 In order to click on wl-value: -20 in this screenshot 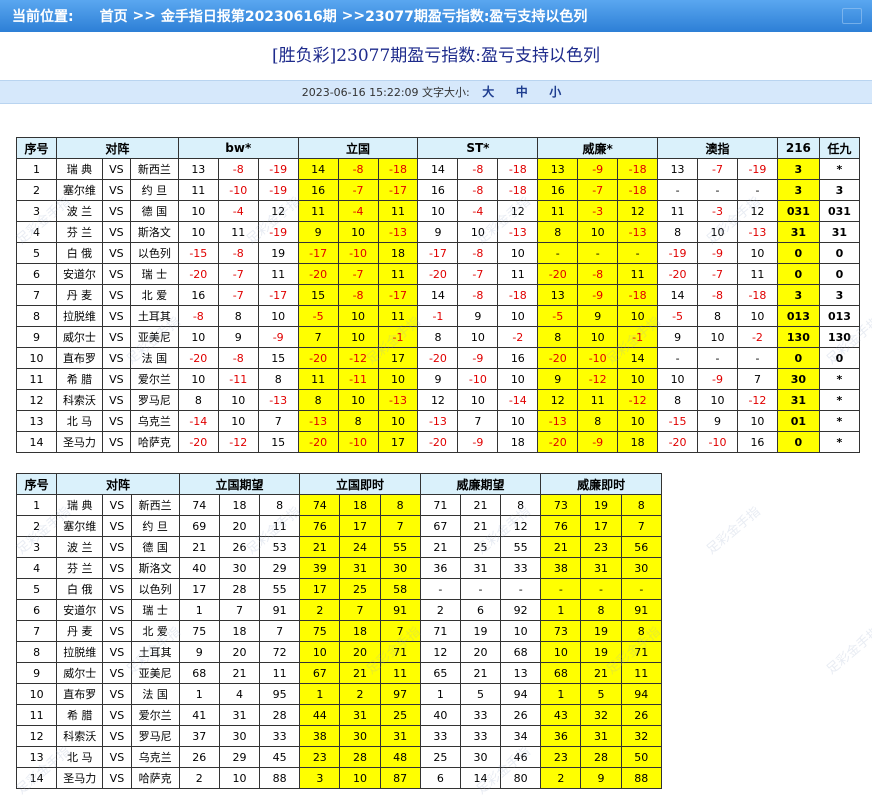, I will do `click(558, 442)`.